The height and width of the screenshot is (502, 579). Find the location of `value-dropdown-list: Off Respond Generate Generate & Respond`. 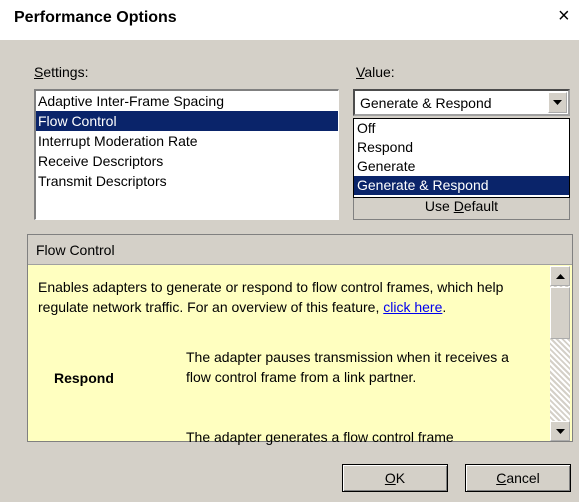

value-dropdown-list: Off Respond Generate Generate & Respond is located at coordinates (461, 158).